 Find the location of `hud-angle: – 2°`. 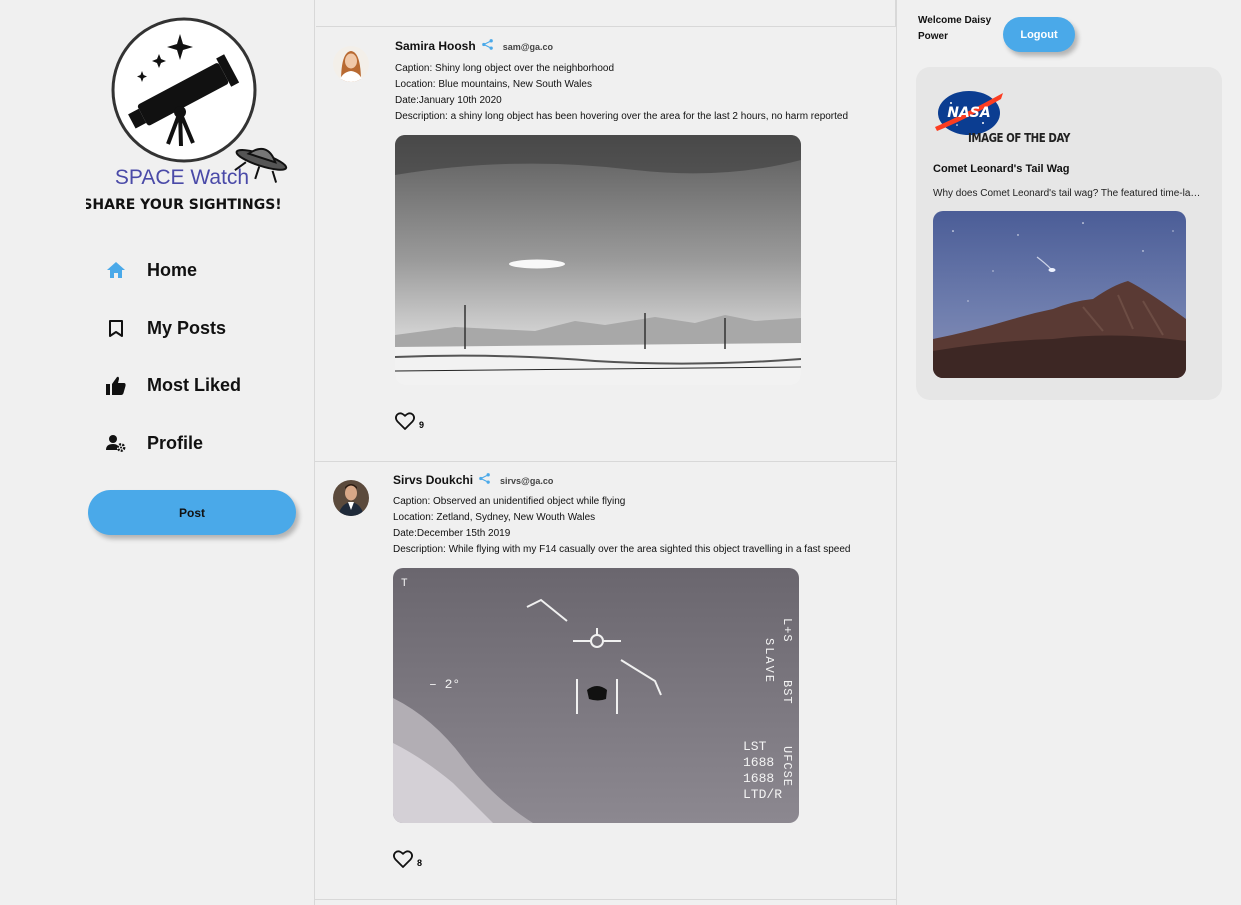

hud-angle: – 2° is located at coordinates (444, 684).